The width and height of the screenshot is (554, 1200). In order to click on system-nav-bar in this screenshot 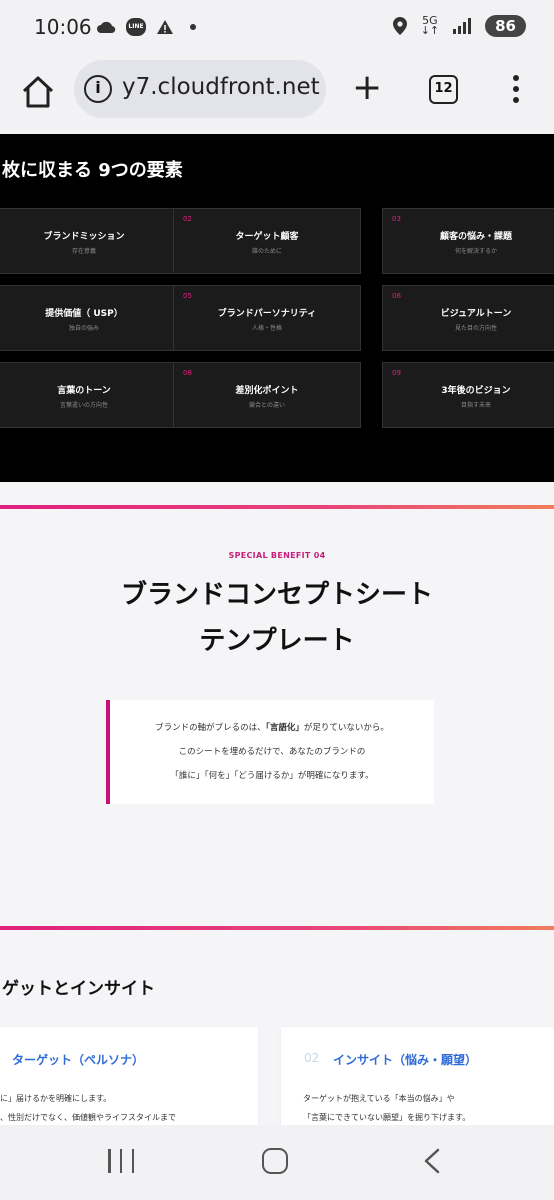, I will do `click(277, 1162)`.